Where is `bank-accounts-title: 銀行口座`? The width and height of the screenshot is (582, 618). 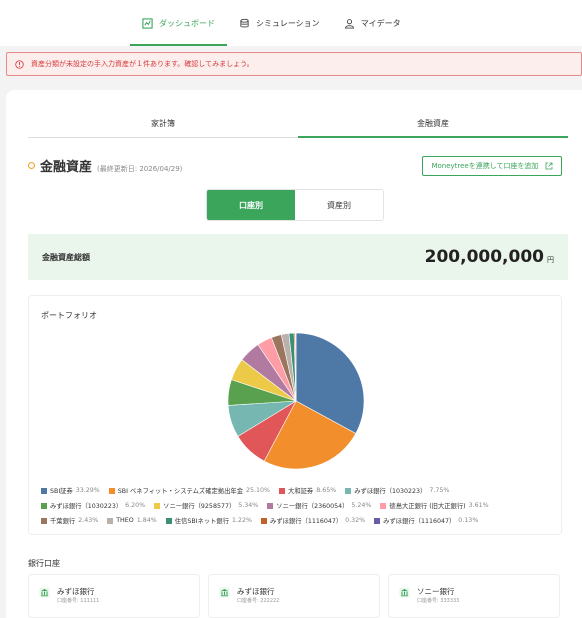
bank-accounts-title: 銀行口座 is located at coordinates (44, 563).